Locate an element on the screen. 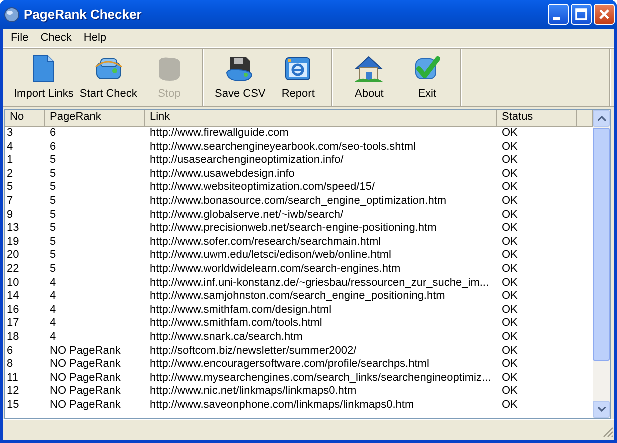  table-cell-text: http://www.globalserve.net/~iwb/search/ is located at coordinates (247, 215).